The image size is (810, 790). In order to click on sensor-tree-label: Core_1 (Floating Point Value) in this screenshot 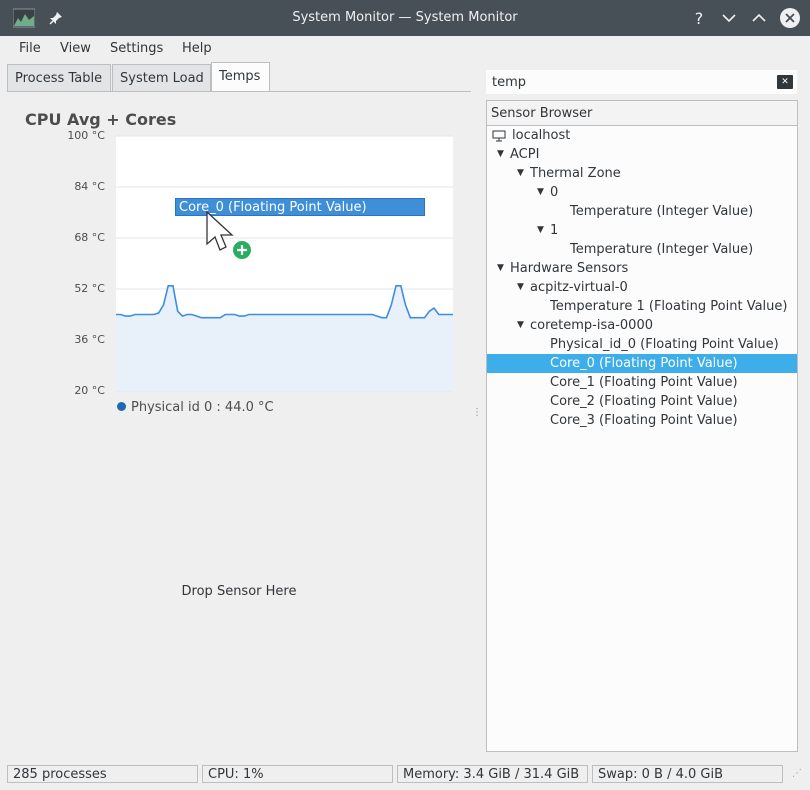, I will do `click(644, 382)`.